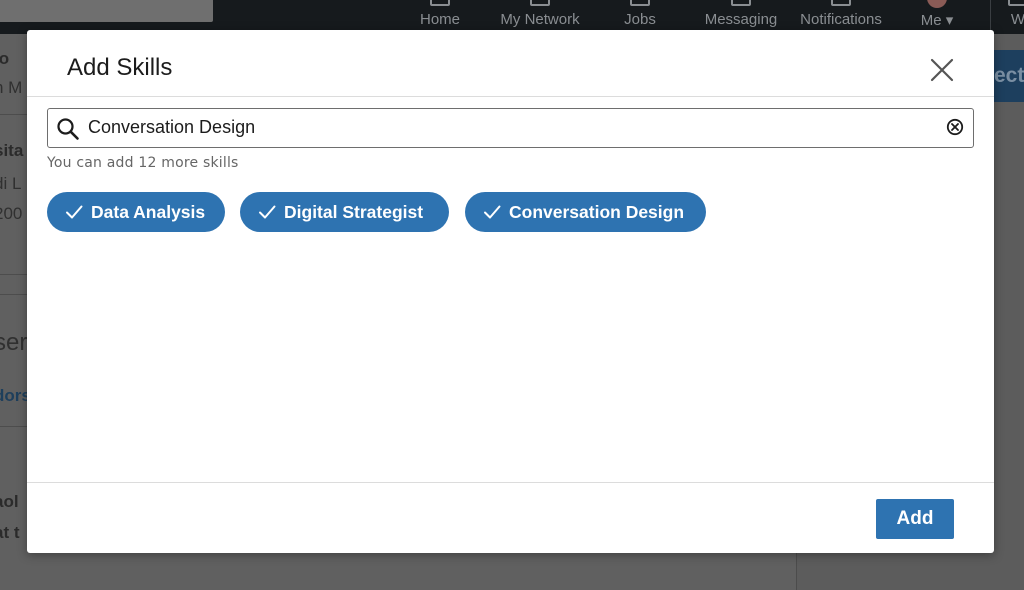 Image resolution: width=1024 pixels, height=590 pixels. I want to click on clear-search-button, so click(955, 127).